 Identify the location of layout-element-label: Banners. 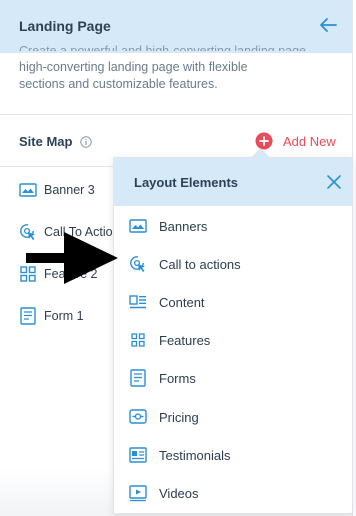
(183, 226).